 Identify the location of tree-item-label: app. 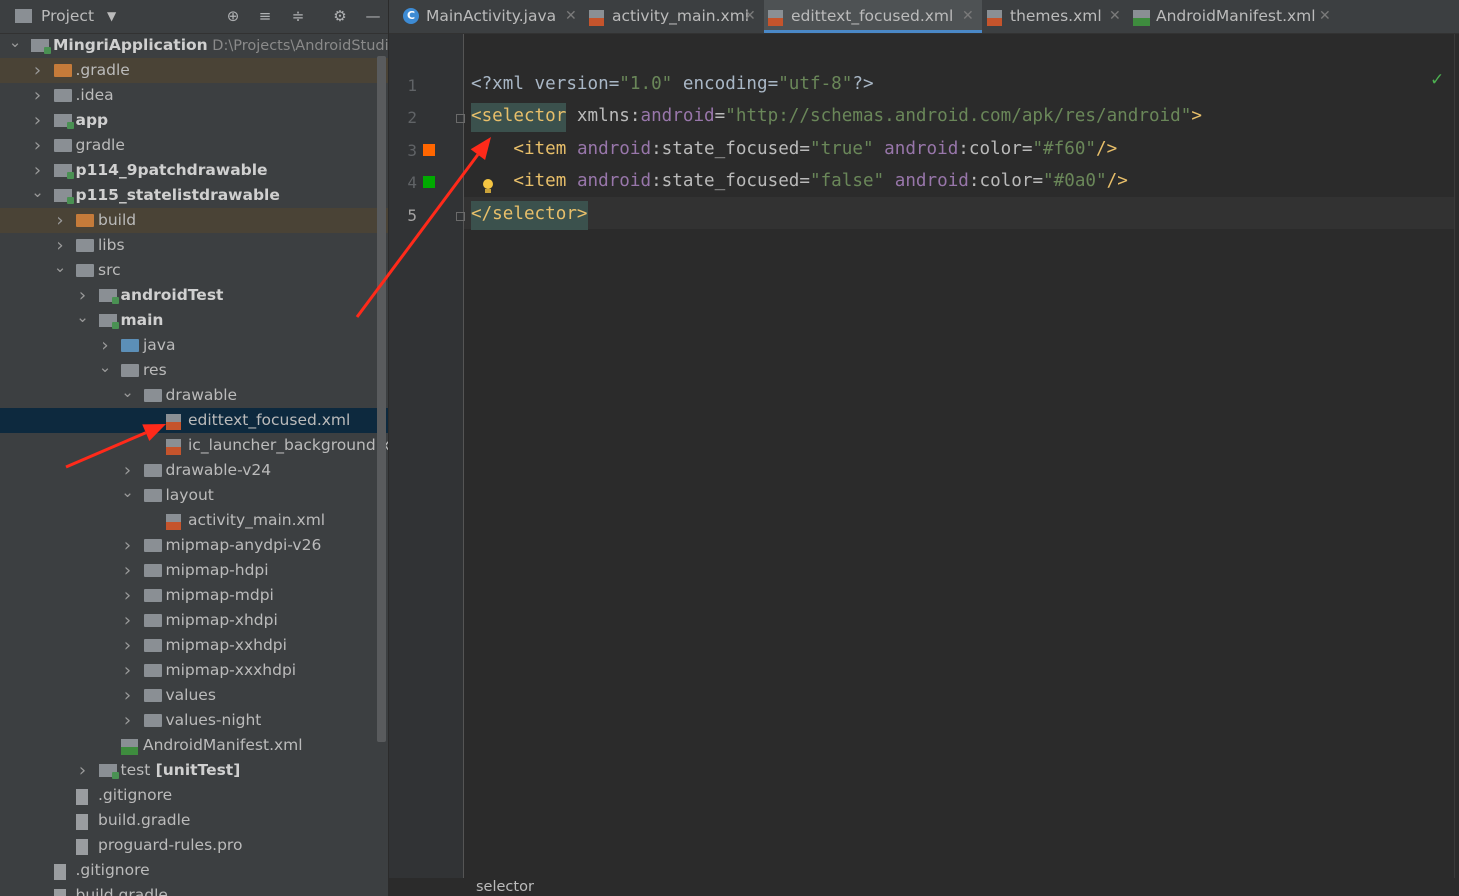
(92, 120).